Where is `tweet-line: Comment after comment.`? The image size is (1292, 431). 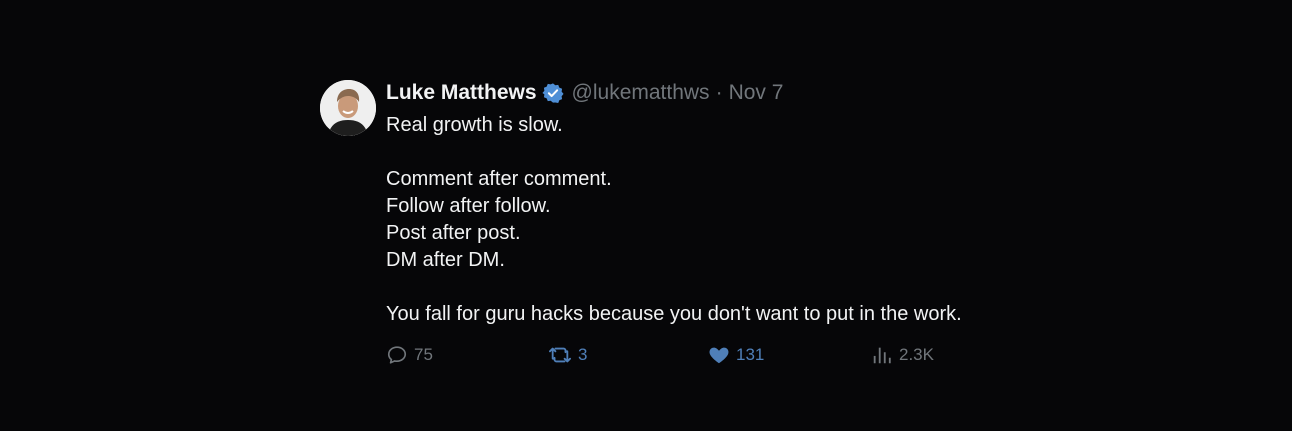 tweet-line: Comment after comment. is located at coordinates (499, 179).